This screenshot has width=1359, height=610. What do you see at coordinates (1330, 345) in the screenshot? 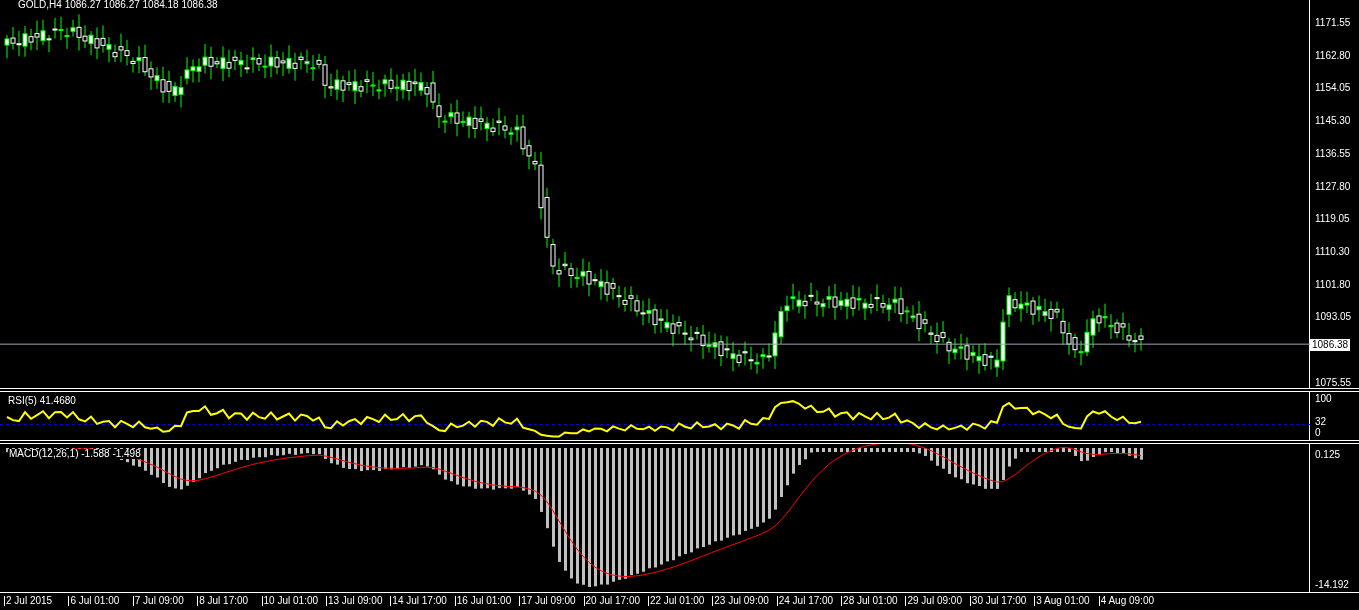
I see `current-price-label: 1086.38` at bounding box center [1330, 345].